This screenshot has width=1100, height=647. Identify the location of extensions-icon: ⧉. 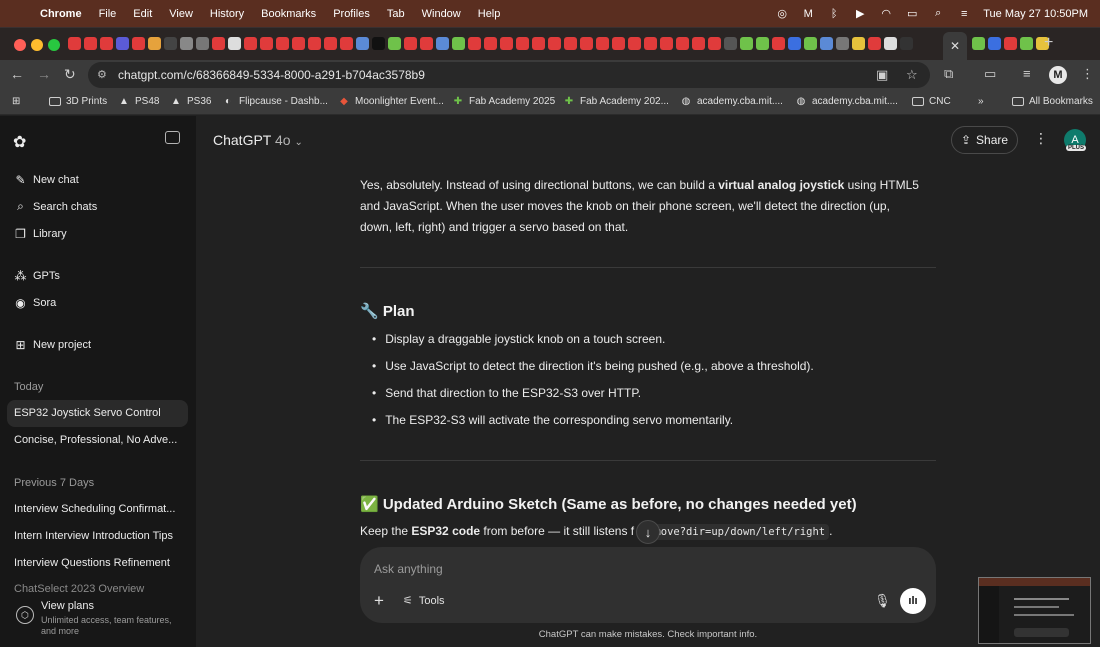
(948, 74).